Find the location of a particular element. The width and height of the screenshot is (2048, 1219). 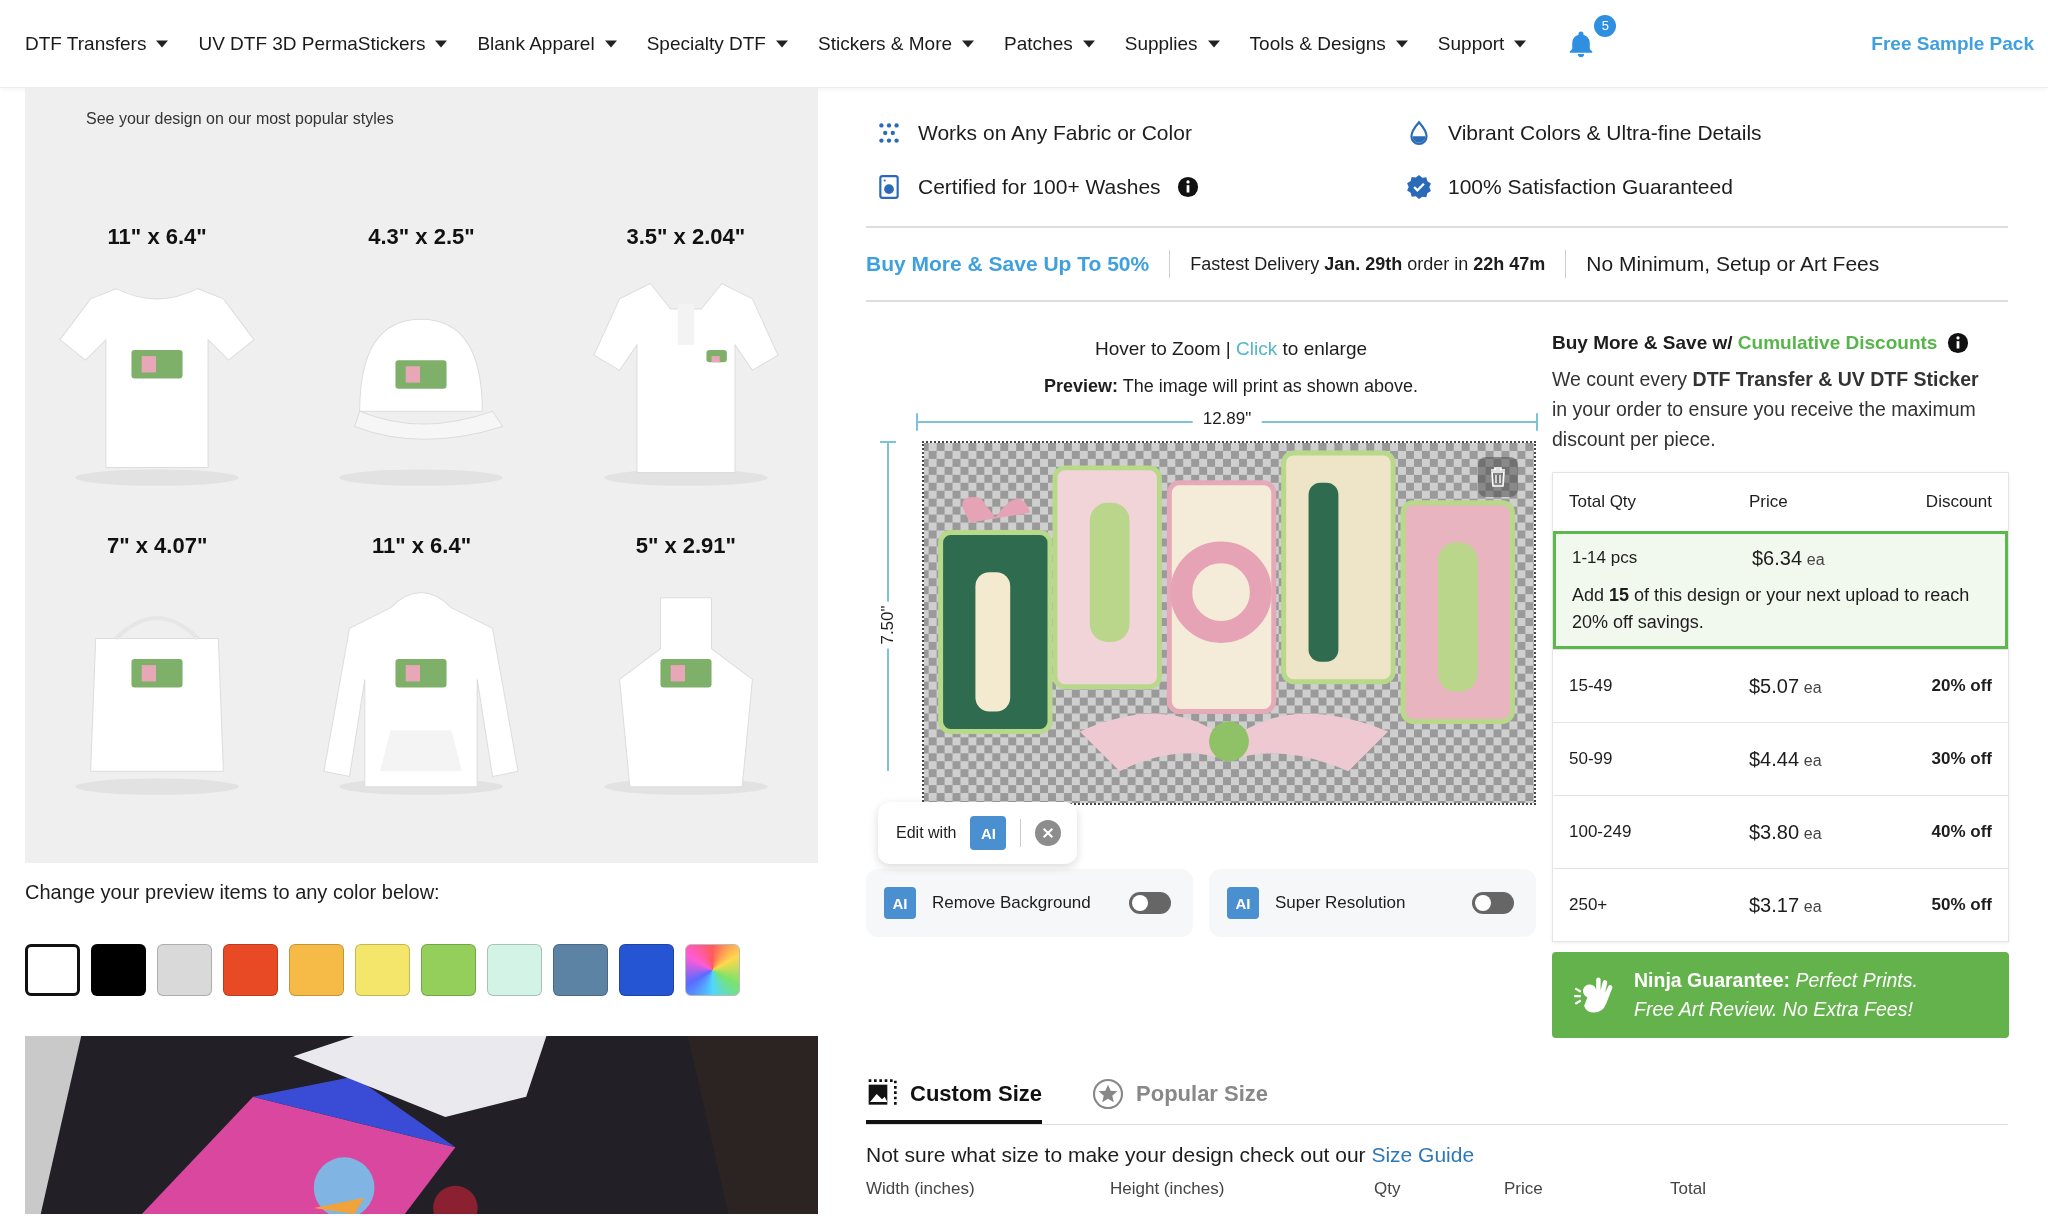

option-label: Super Resolution is located at coordinates (1340, 903).